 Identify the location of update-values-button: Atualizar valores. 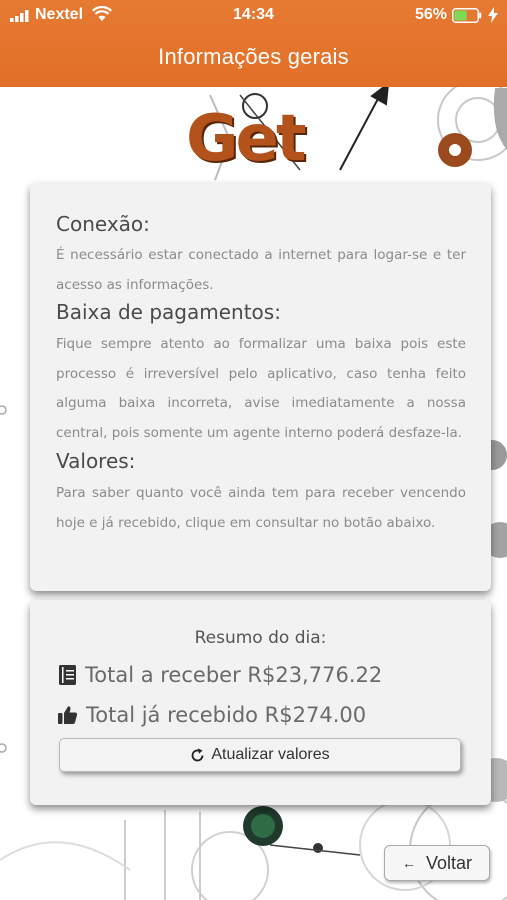
(260, 755).